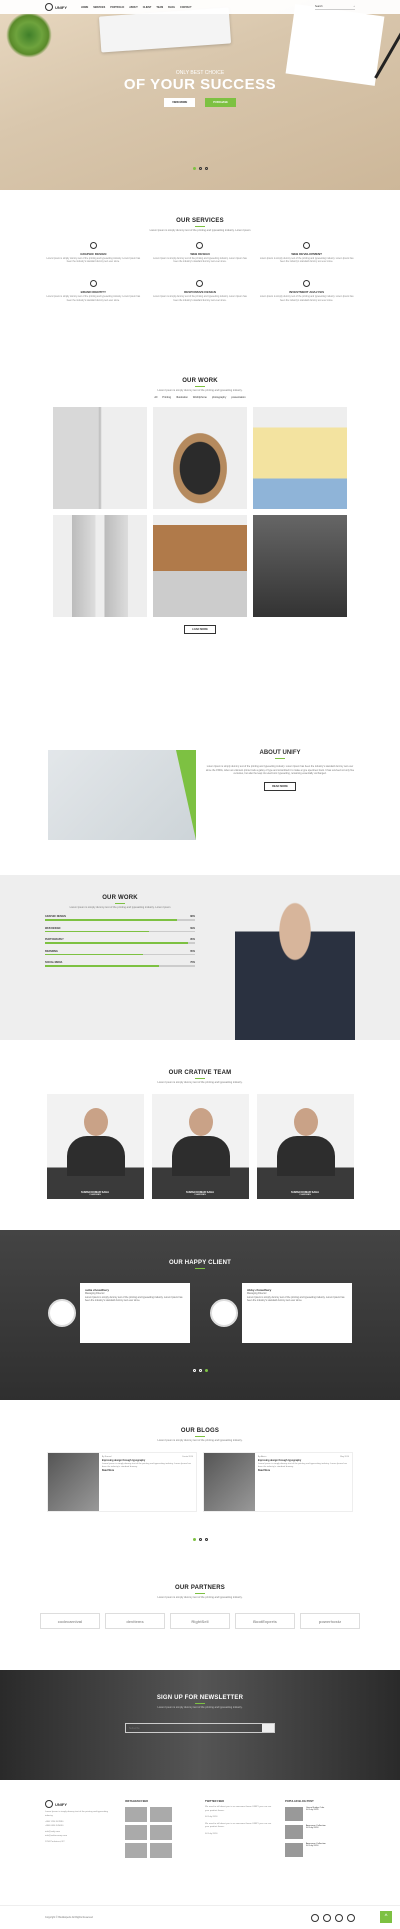  What do you see at coordinates (238, 397) in the screenshot?
I see `filter-presentation: presentation` at bounding box center [238, 397].